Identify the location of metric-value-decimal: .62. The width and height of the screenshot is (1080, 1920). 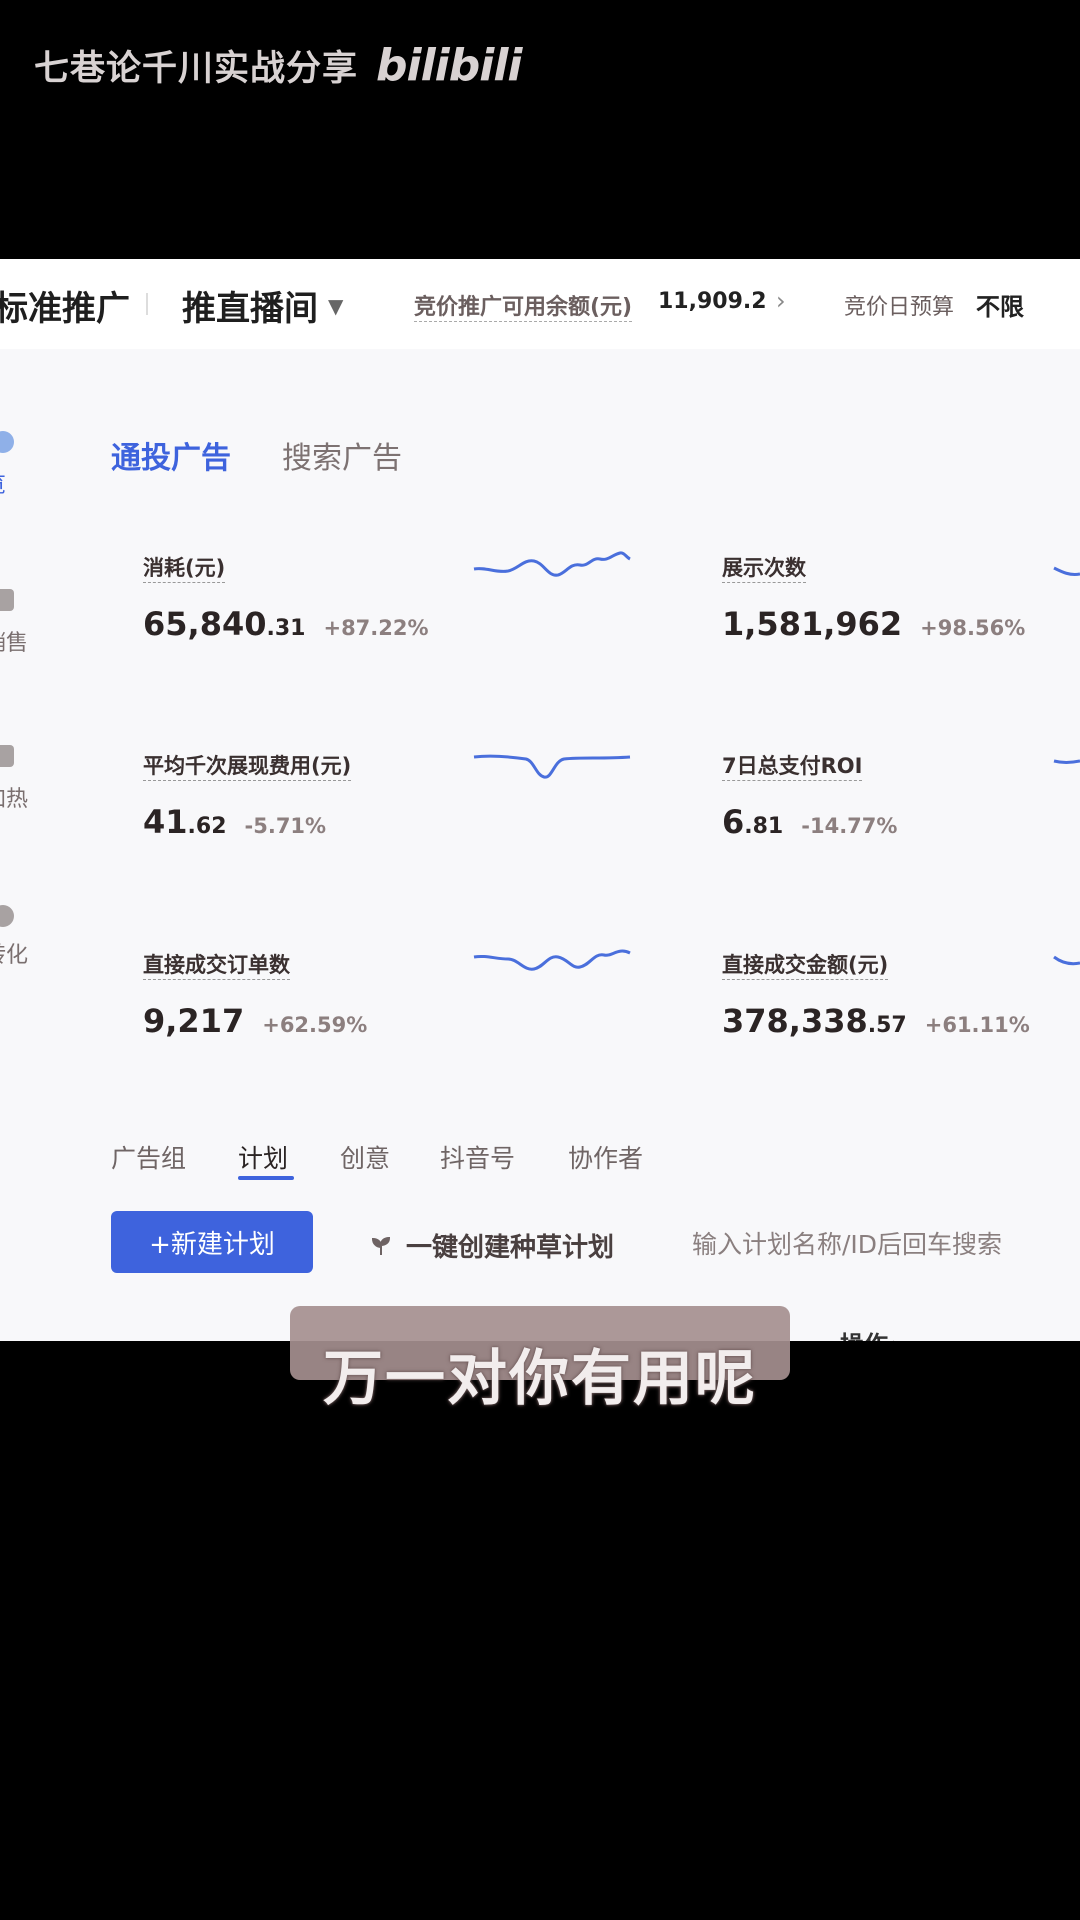
(207, 826).